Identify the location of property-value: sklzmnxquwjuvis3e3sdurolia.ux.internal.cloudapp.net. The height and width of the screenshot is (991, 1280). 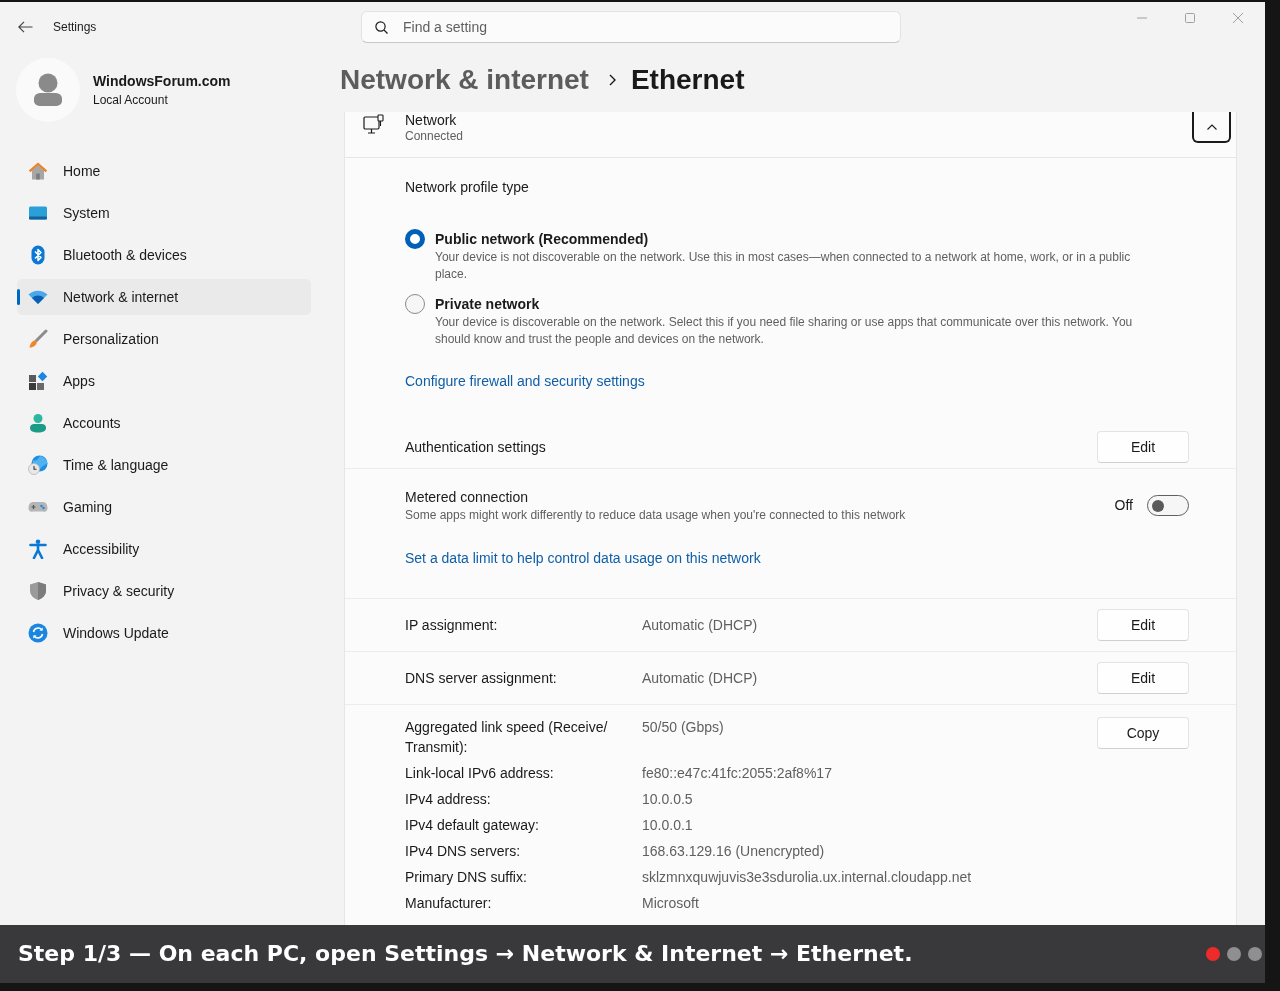
(807, 877).